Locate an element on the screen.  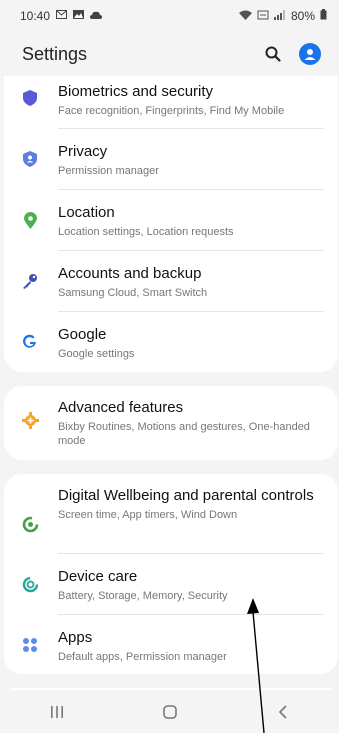
item-subtitle: Permission manager is located at coordinates (108, 171).